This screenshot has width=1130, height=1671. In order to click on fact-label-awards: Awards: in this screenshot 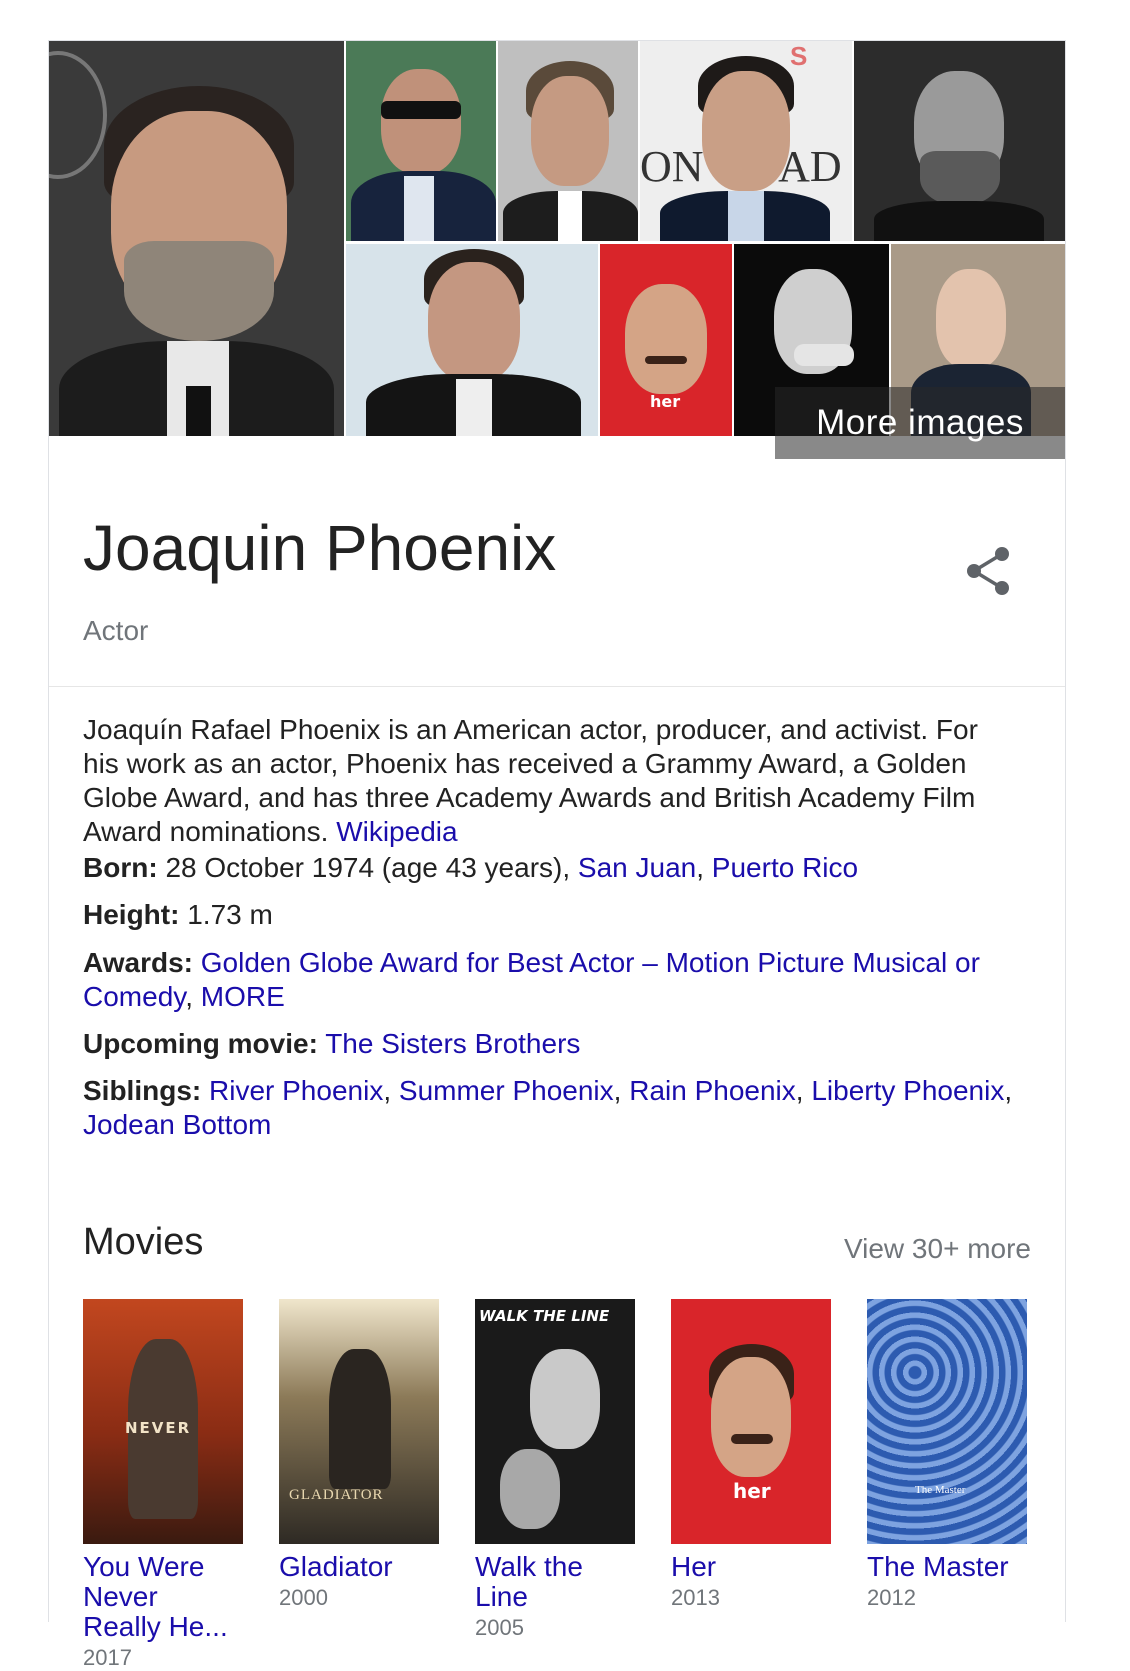, I will do `click(138, 962)`.